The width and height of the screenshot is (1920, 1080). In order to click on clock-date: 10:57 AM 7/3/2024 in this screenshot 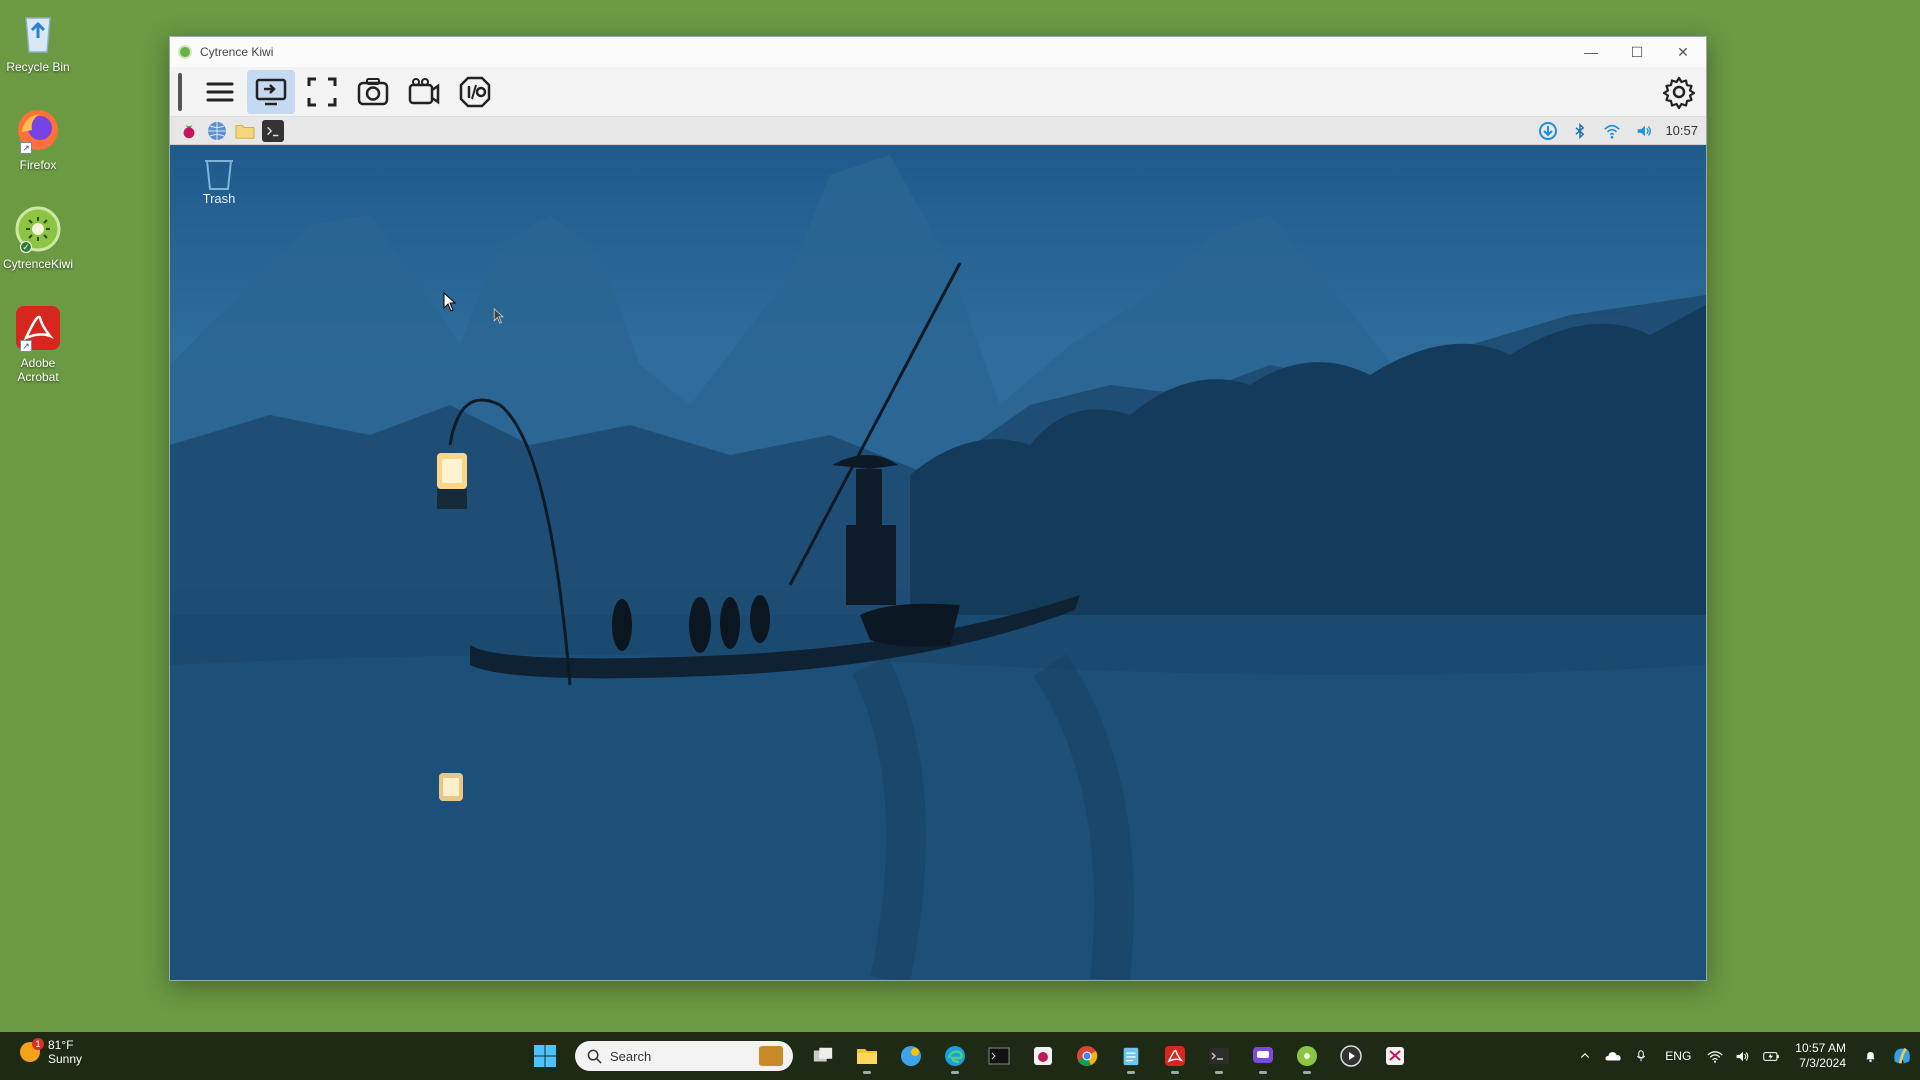, I will do `click(1820, 1056)`.